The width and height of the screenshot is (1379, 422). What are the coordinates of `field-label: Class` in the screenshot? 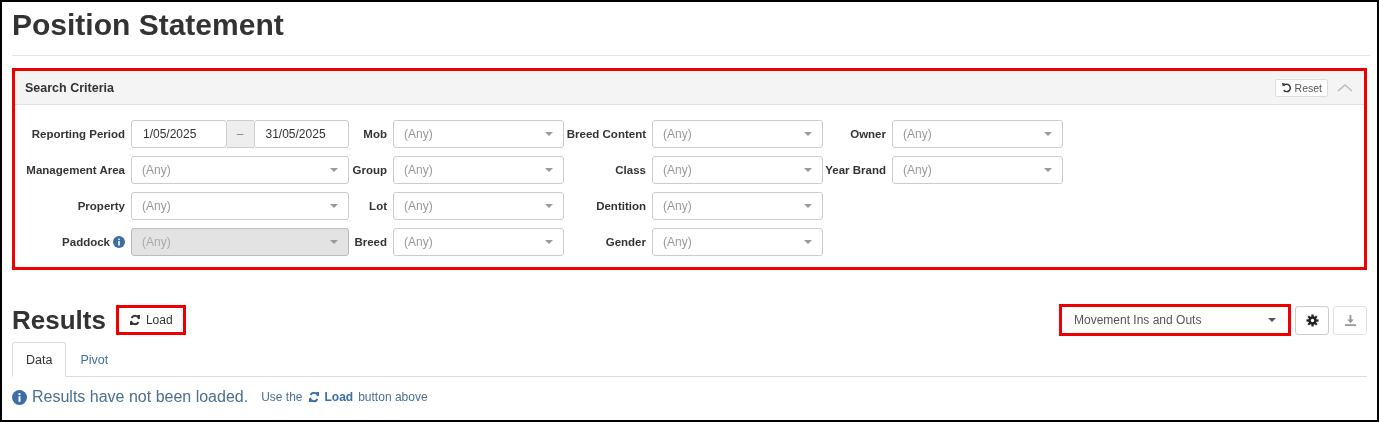 It's located at (630, 170).